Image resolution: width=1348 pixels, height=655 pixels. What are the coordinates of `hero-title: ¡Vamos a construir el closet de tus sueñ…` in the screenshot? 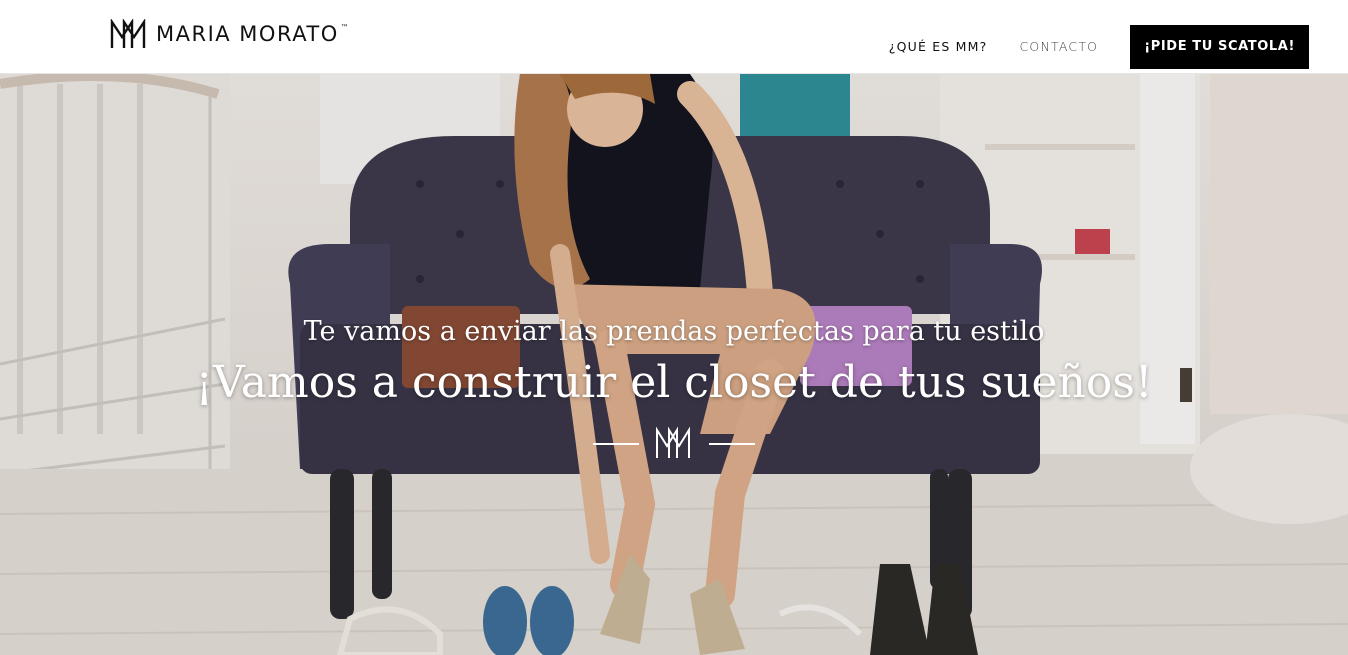 It's located at (674, 382).